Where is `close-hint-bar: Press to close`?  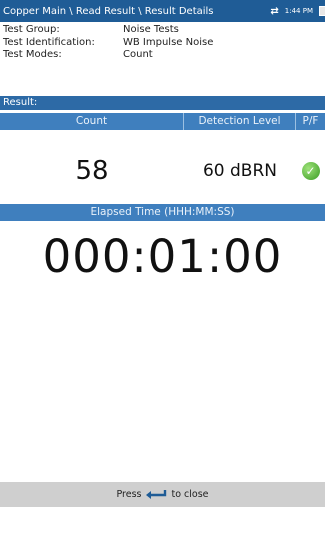 close-hint-bar: Press to close is located at coordinates (162, 494).